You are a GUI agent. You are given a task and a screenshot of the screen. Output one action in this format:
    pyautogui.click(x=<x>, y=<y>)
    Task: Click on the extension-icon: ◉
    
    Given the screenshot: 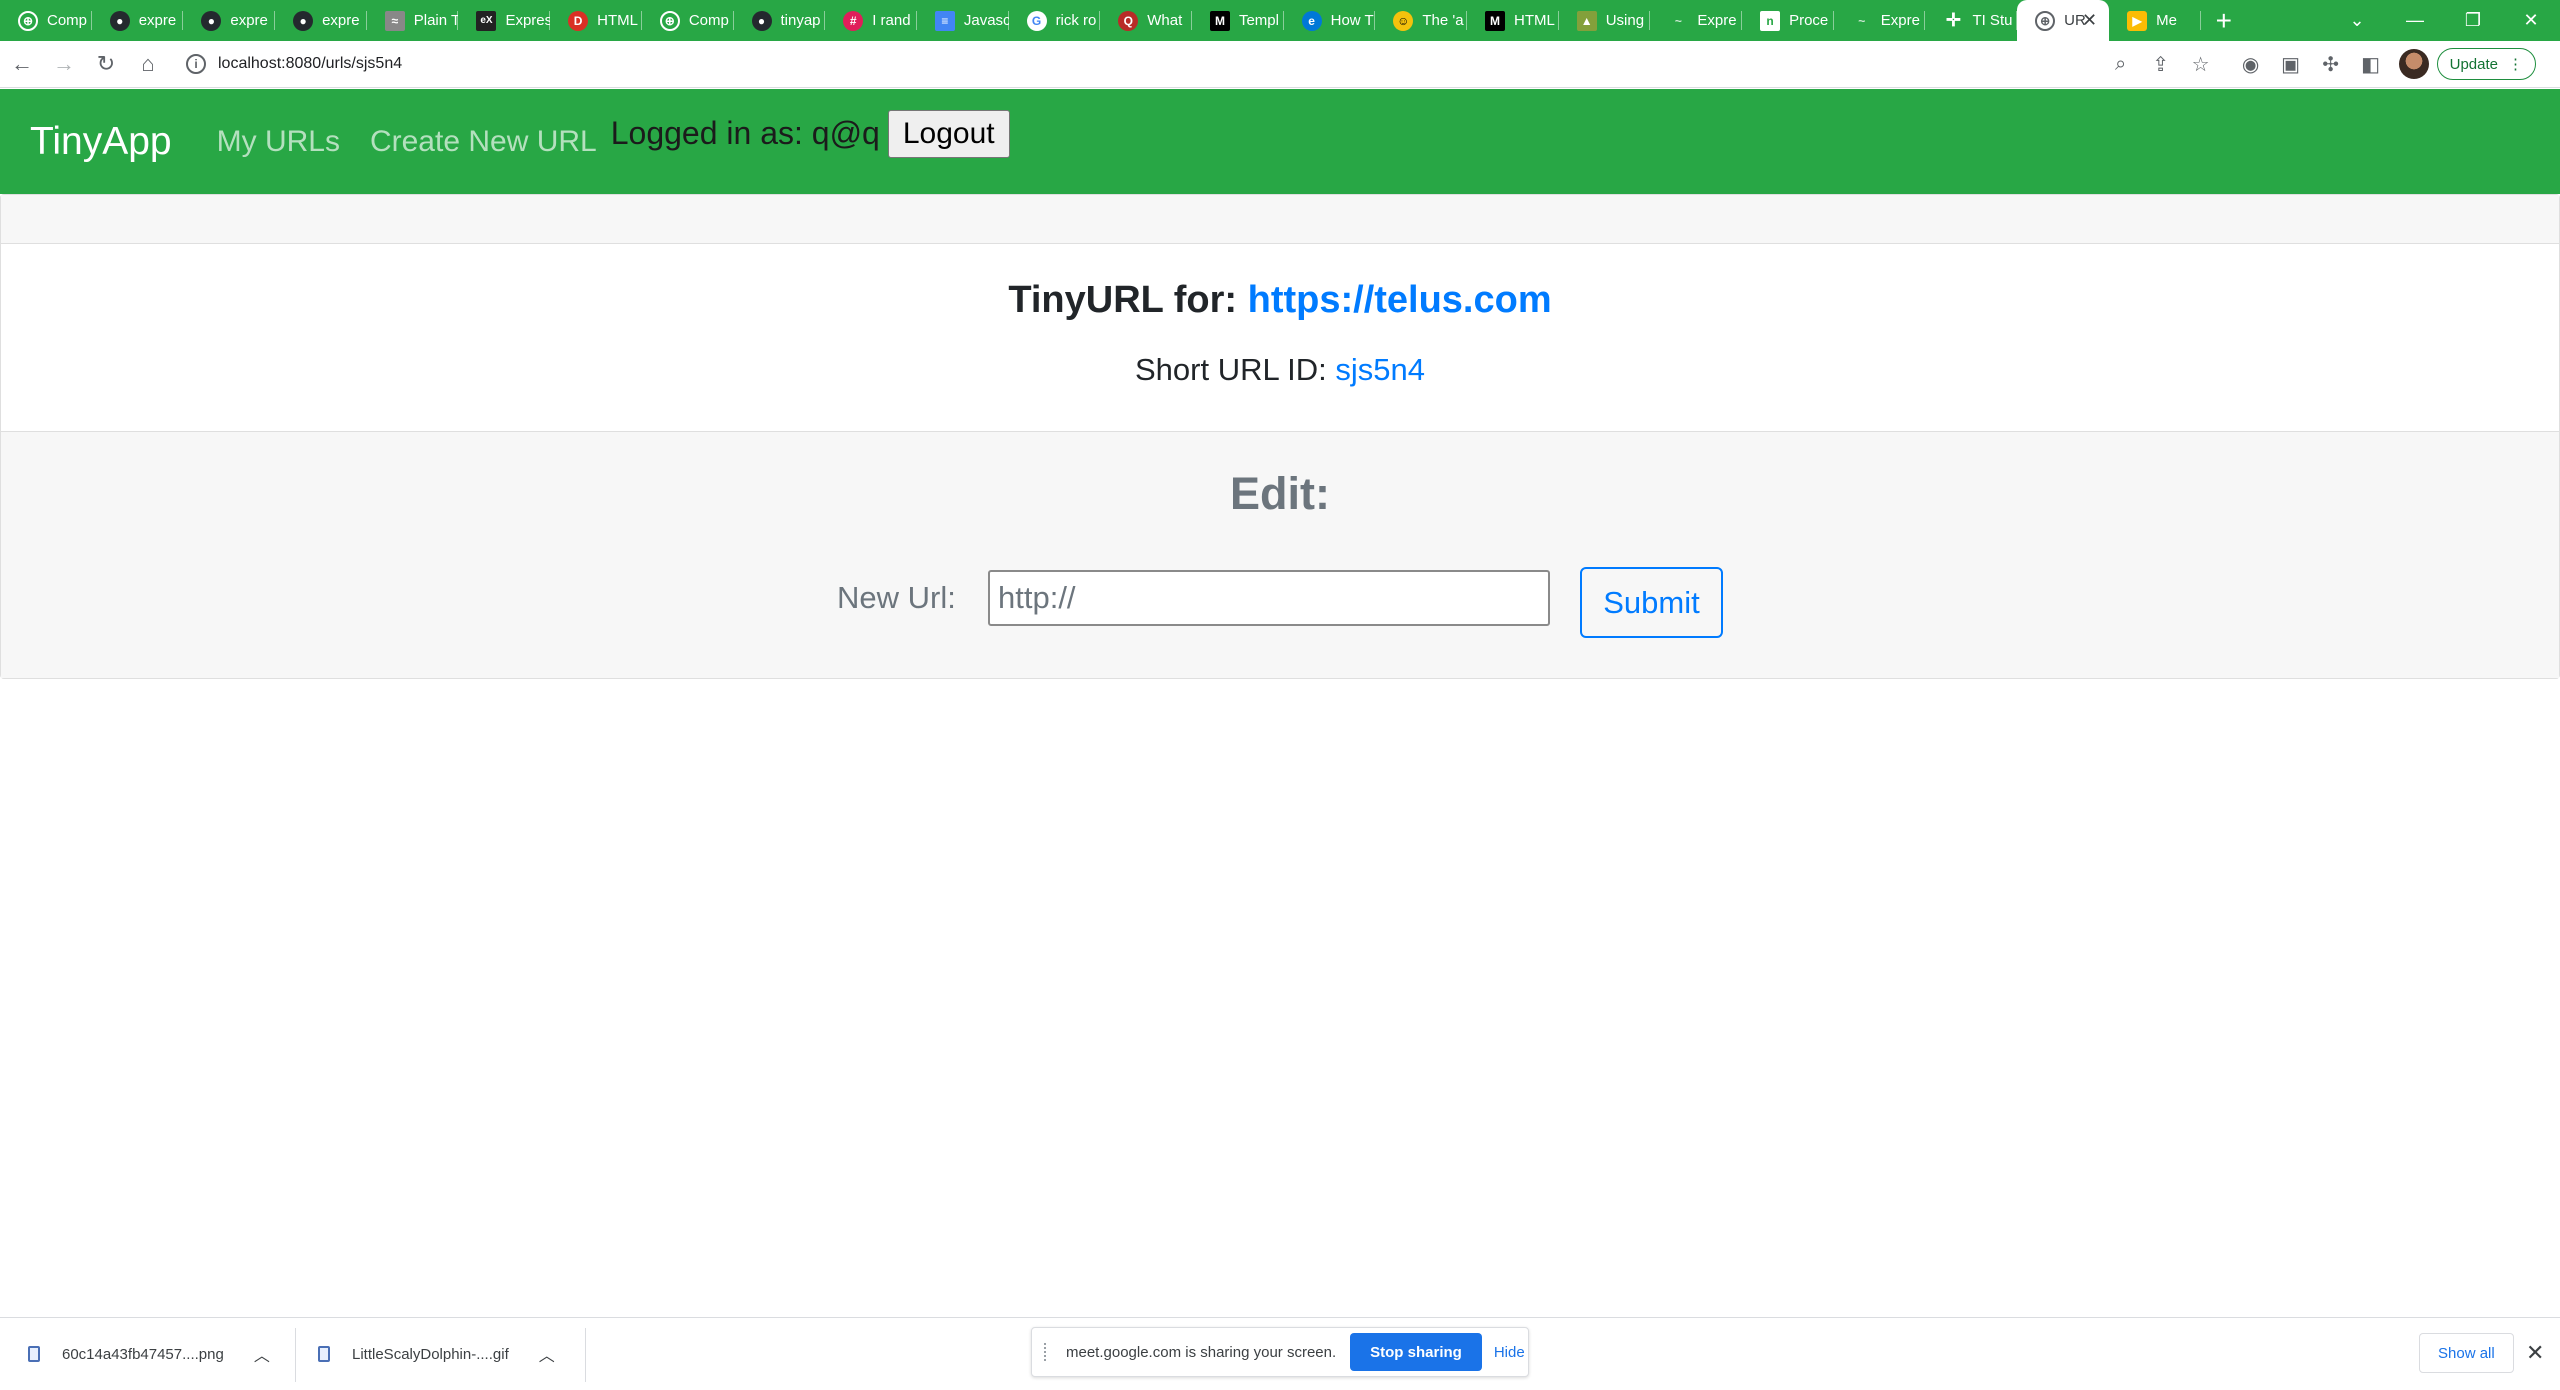 What is the action you would take?
    pyautogui.click(x=2251, y=64)
    